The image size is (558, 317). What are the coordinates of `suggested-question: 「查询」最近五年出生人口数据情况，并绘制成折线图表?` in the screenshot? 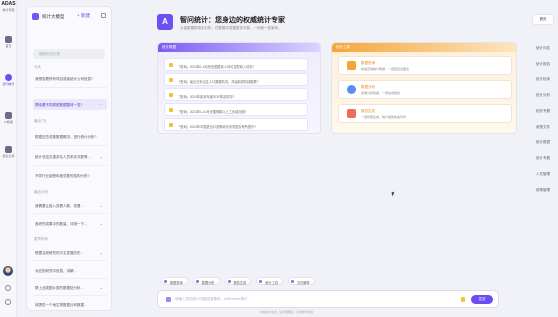 It's located at (236, 79).